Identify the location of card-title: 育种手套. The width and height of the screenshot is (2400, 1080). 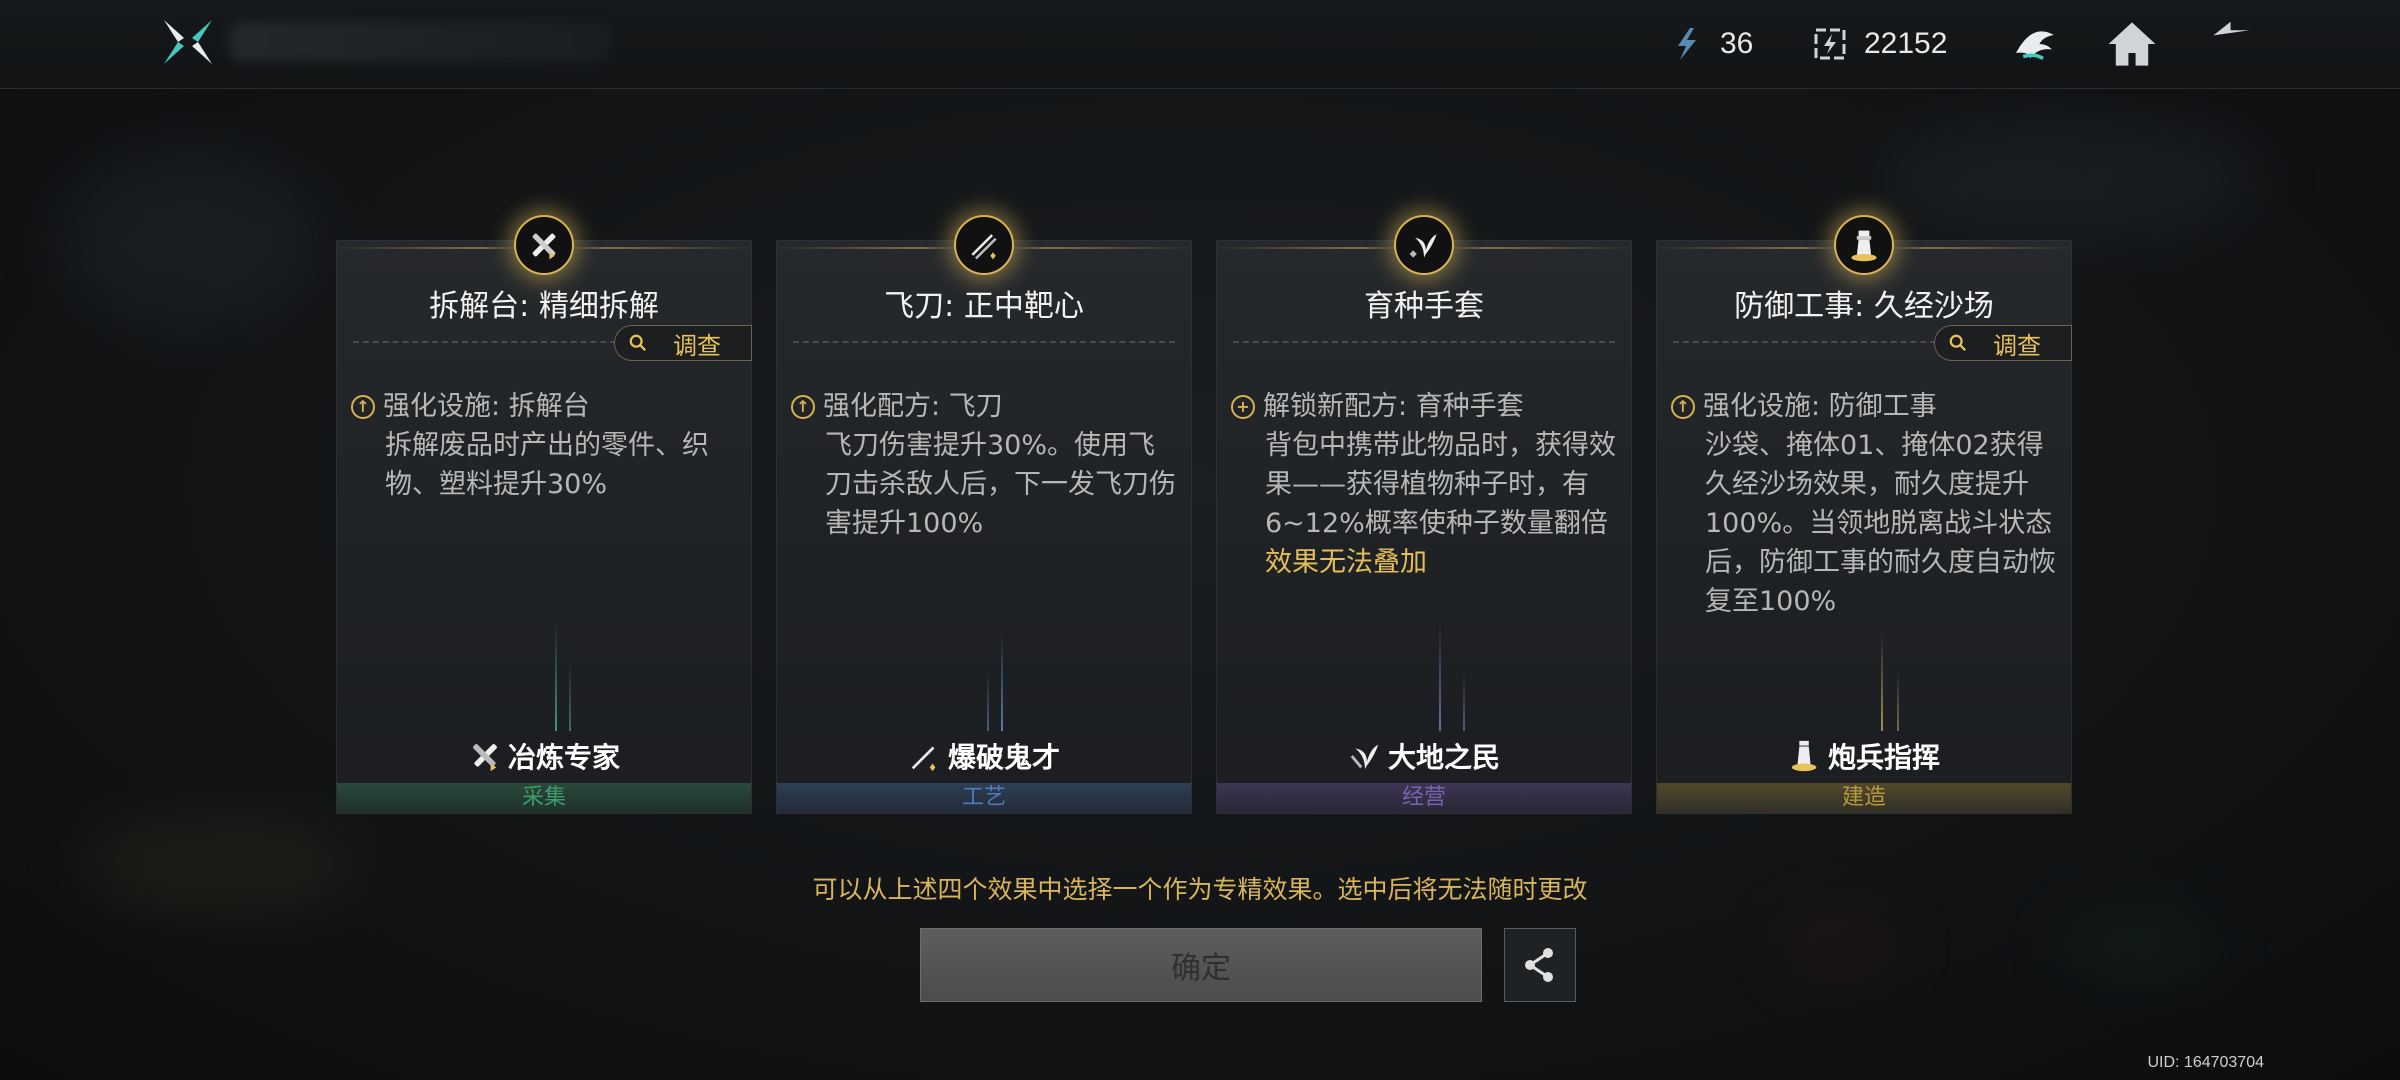
(1424, 306).